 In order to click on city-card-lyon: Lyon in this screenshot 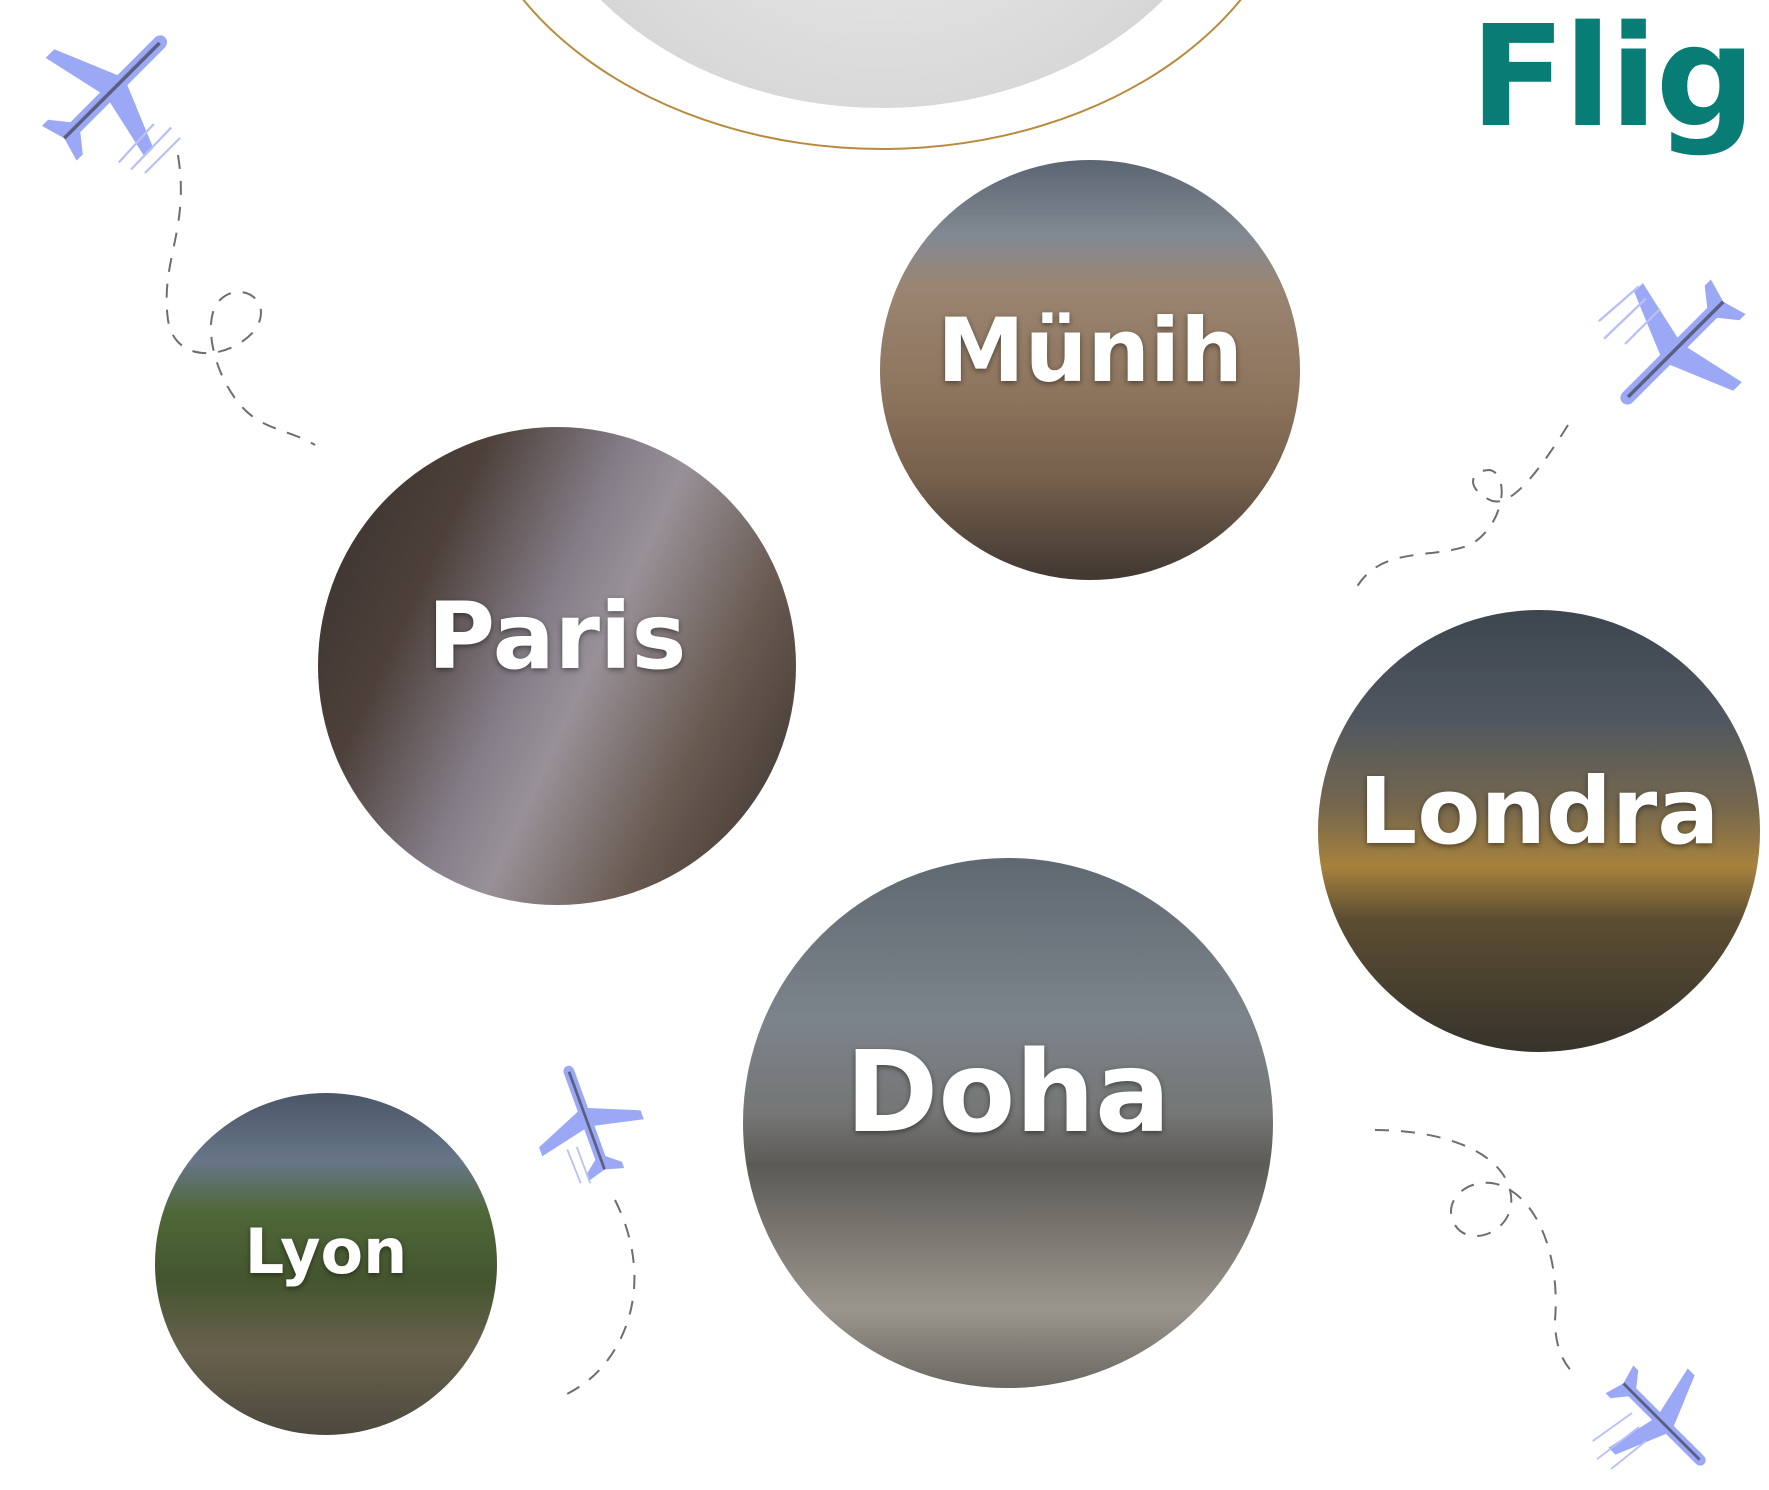, I will do `click(326, 1264)`.